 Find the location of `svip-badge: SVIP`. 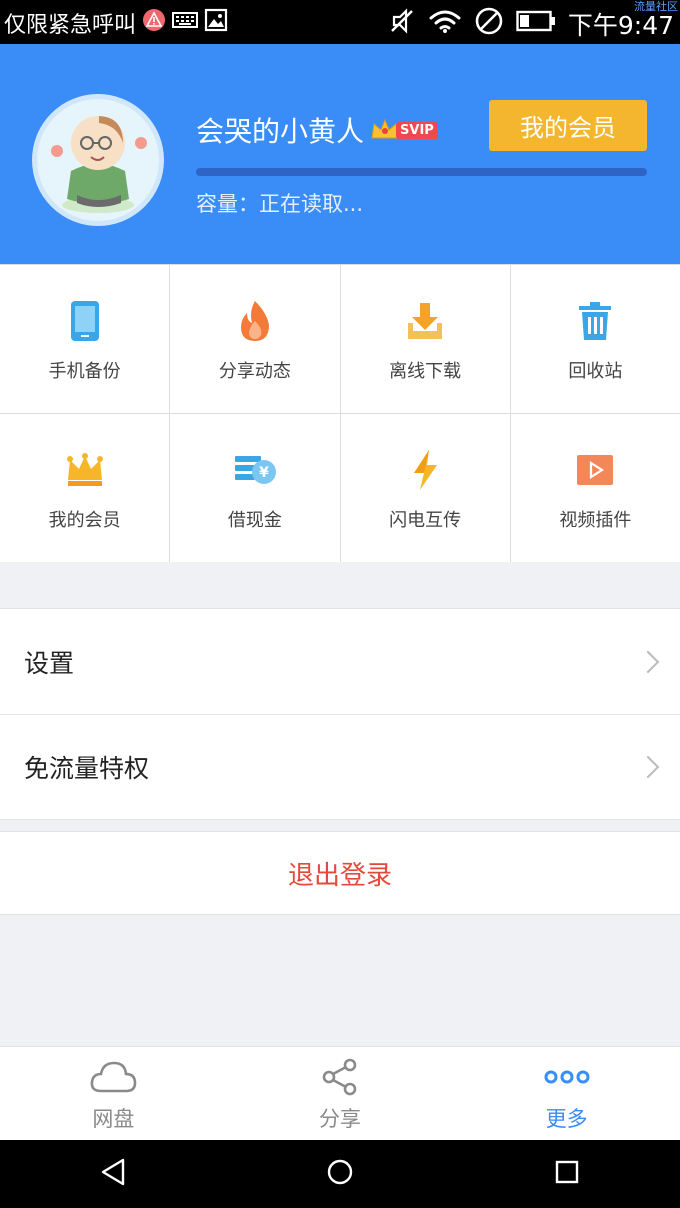

svip-badge: SVIP is located at coordinates (404, 130).